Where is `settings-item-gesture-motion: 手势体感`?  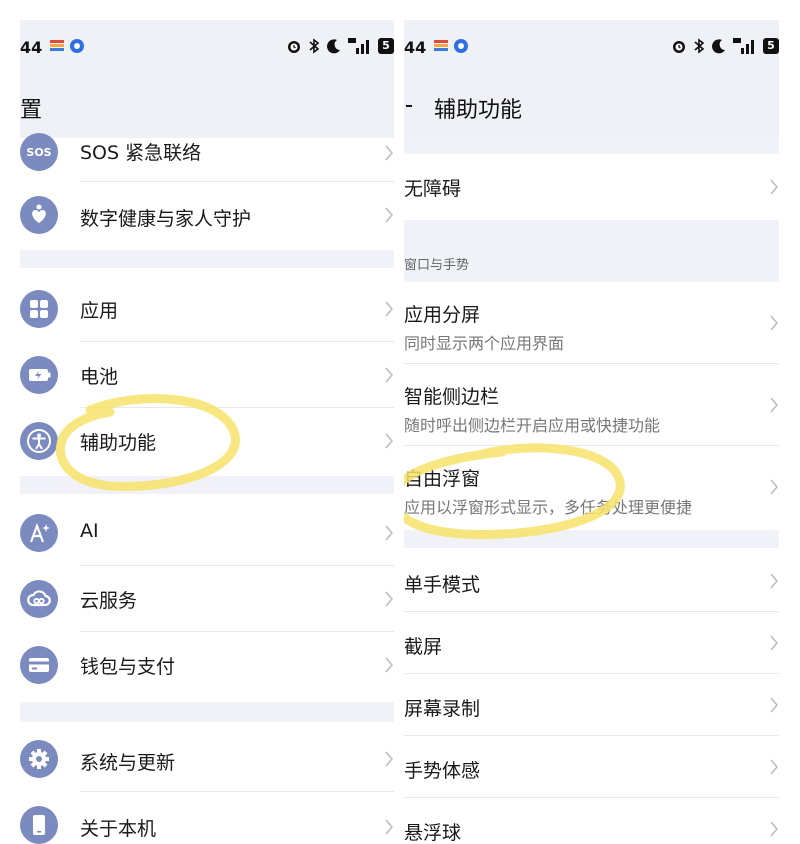
settings-item-gesture-motion: 手势体感 is located at coordinates (591, 767).